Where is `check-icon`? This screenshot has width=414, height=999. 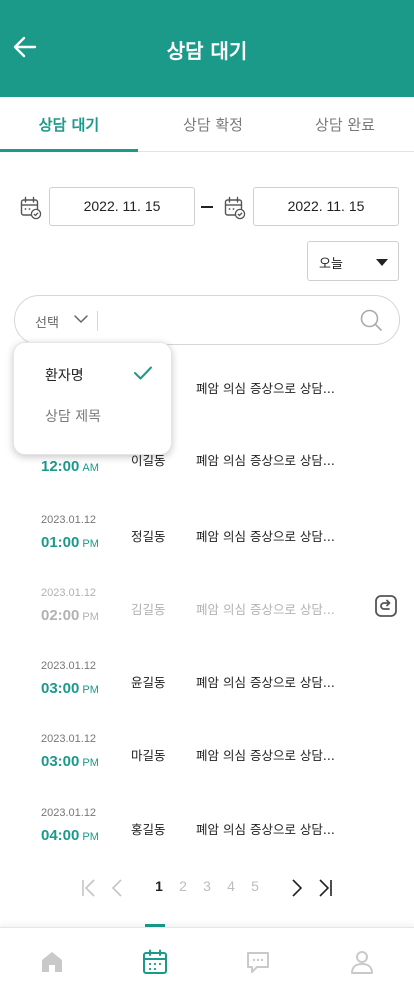 check-icon is located at coordinates (143, 373).